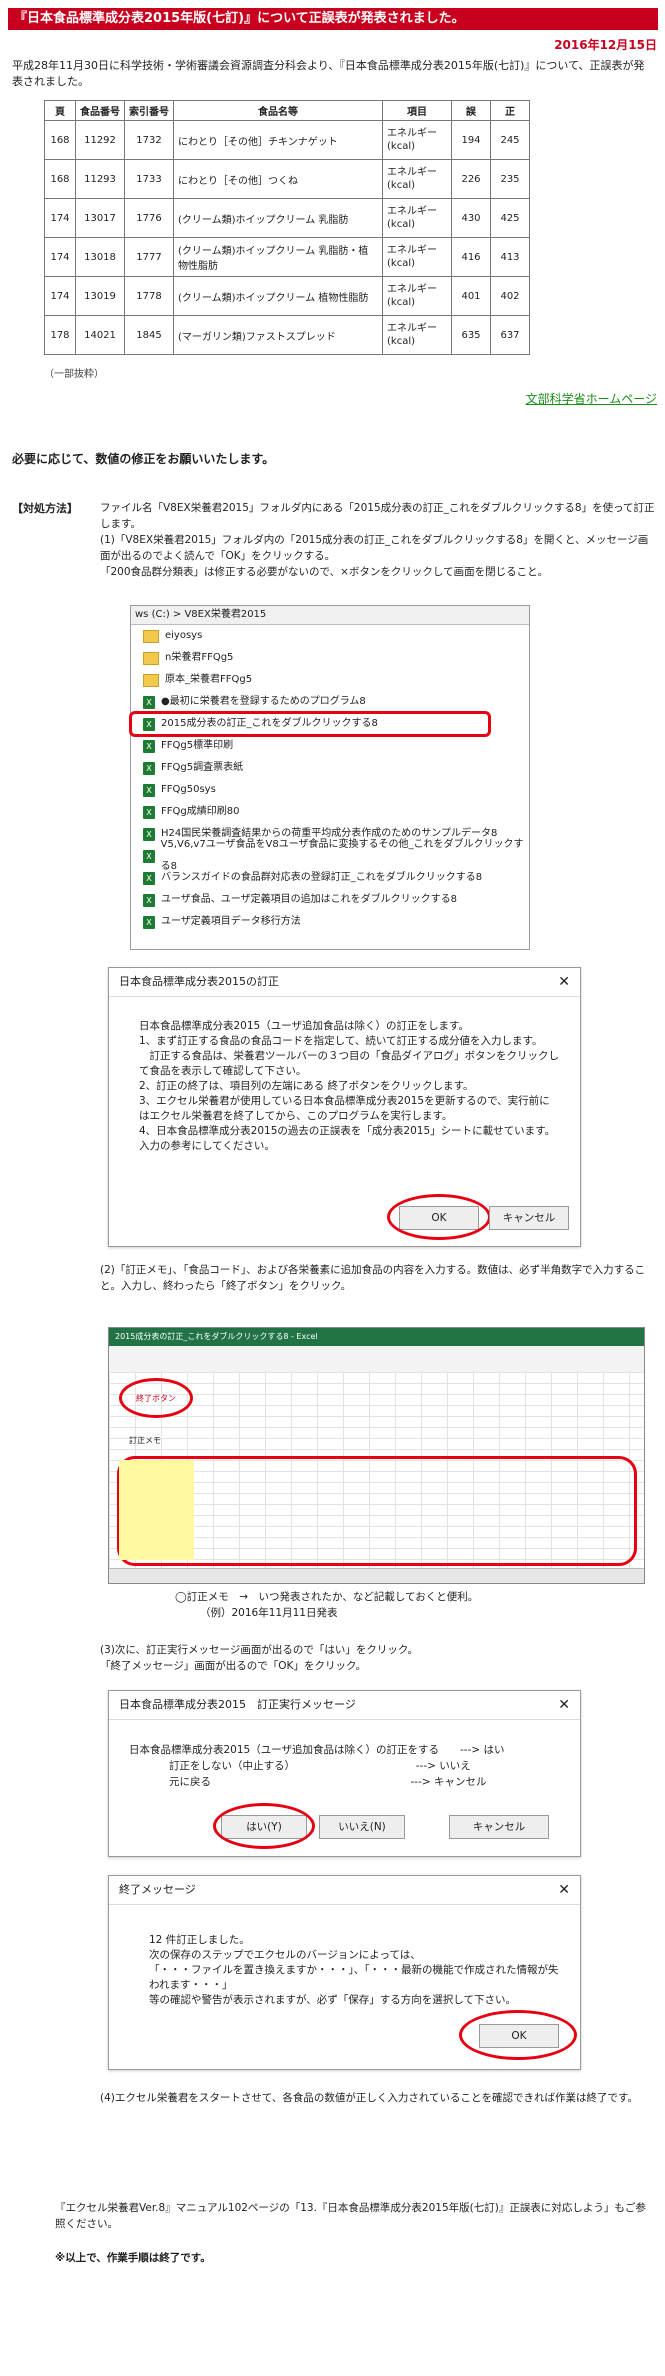  What do you see at coordinates (202, 767) in the screenshot?
I see `file-label: FFQg5調査票表紙` at bounding box center [202, 767].